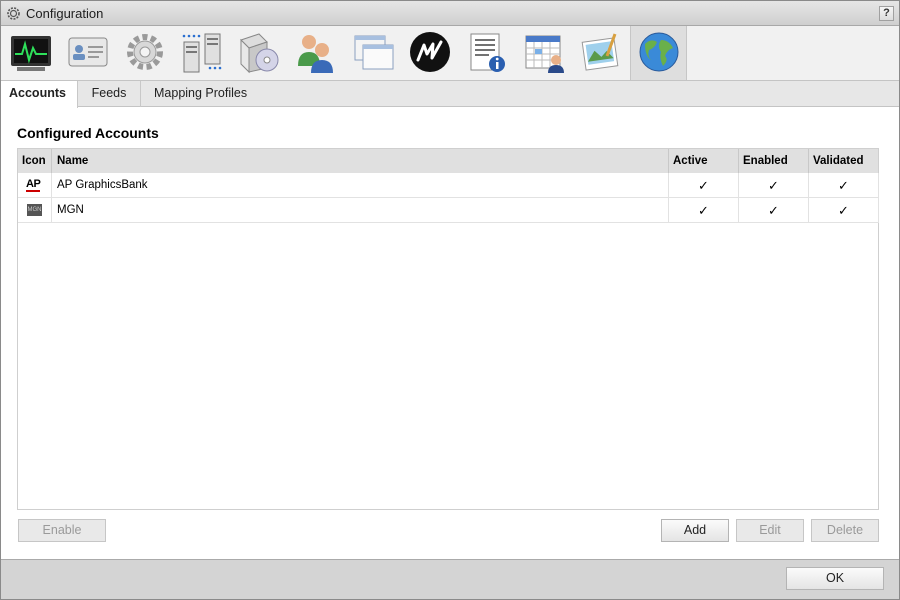 This screenshot has width=900, height=600. I want to click on monitor-icon, so click(31, 53).